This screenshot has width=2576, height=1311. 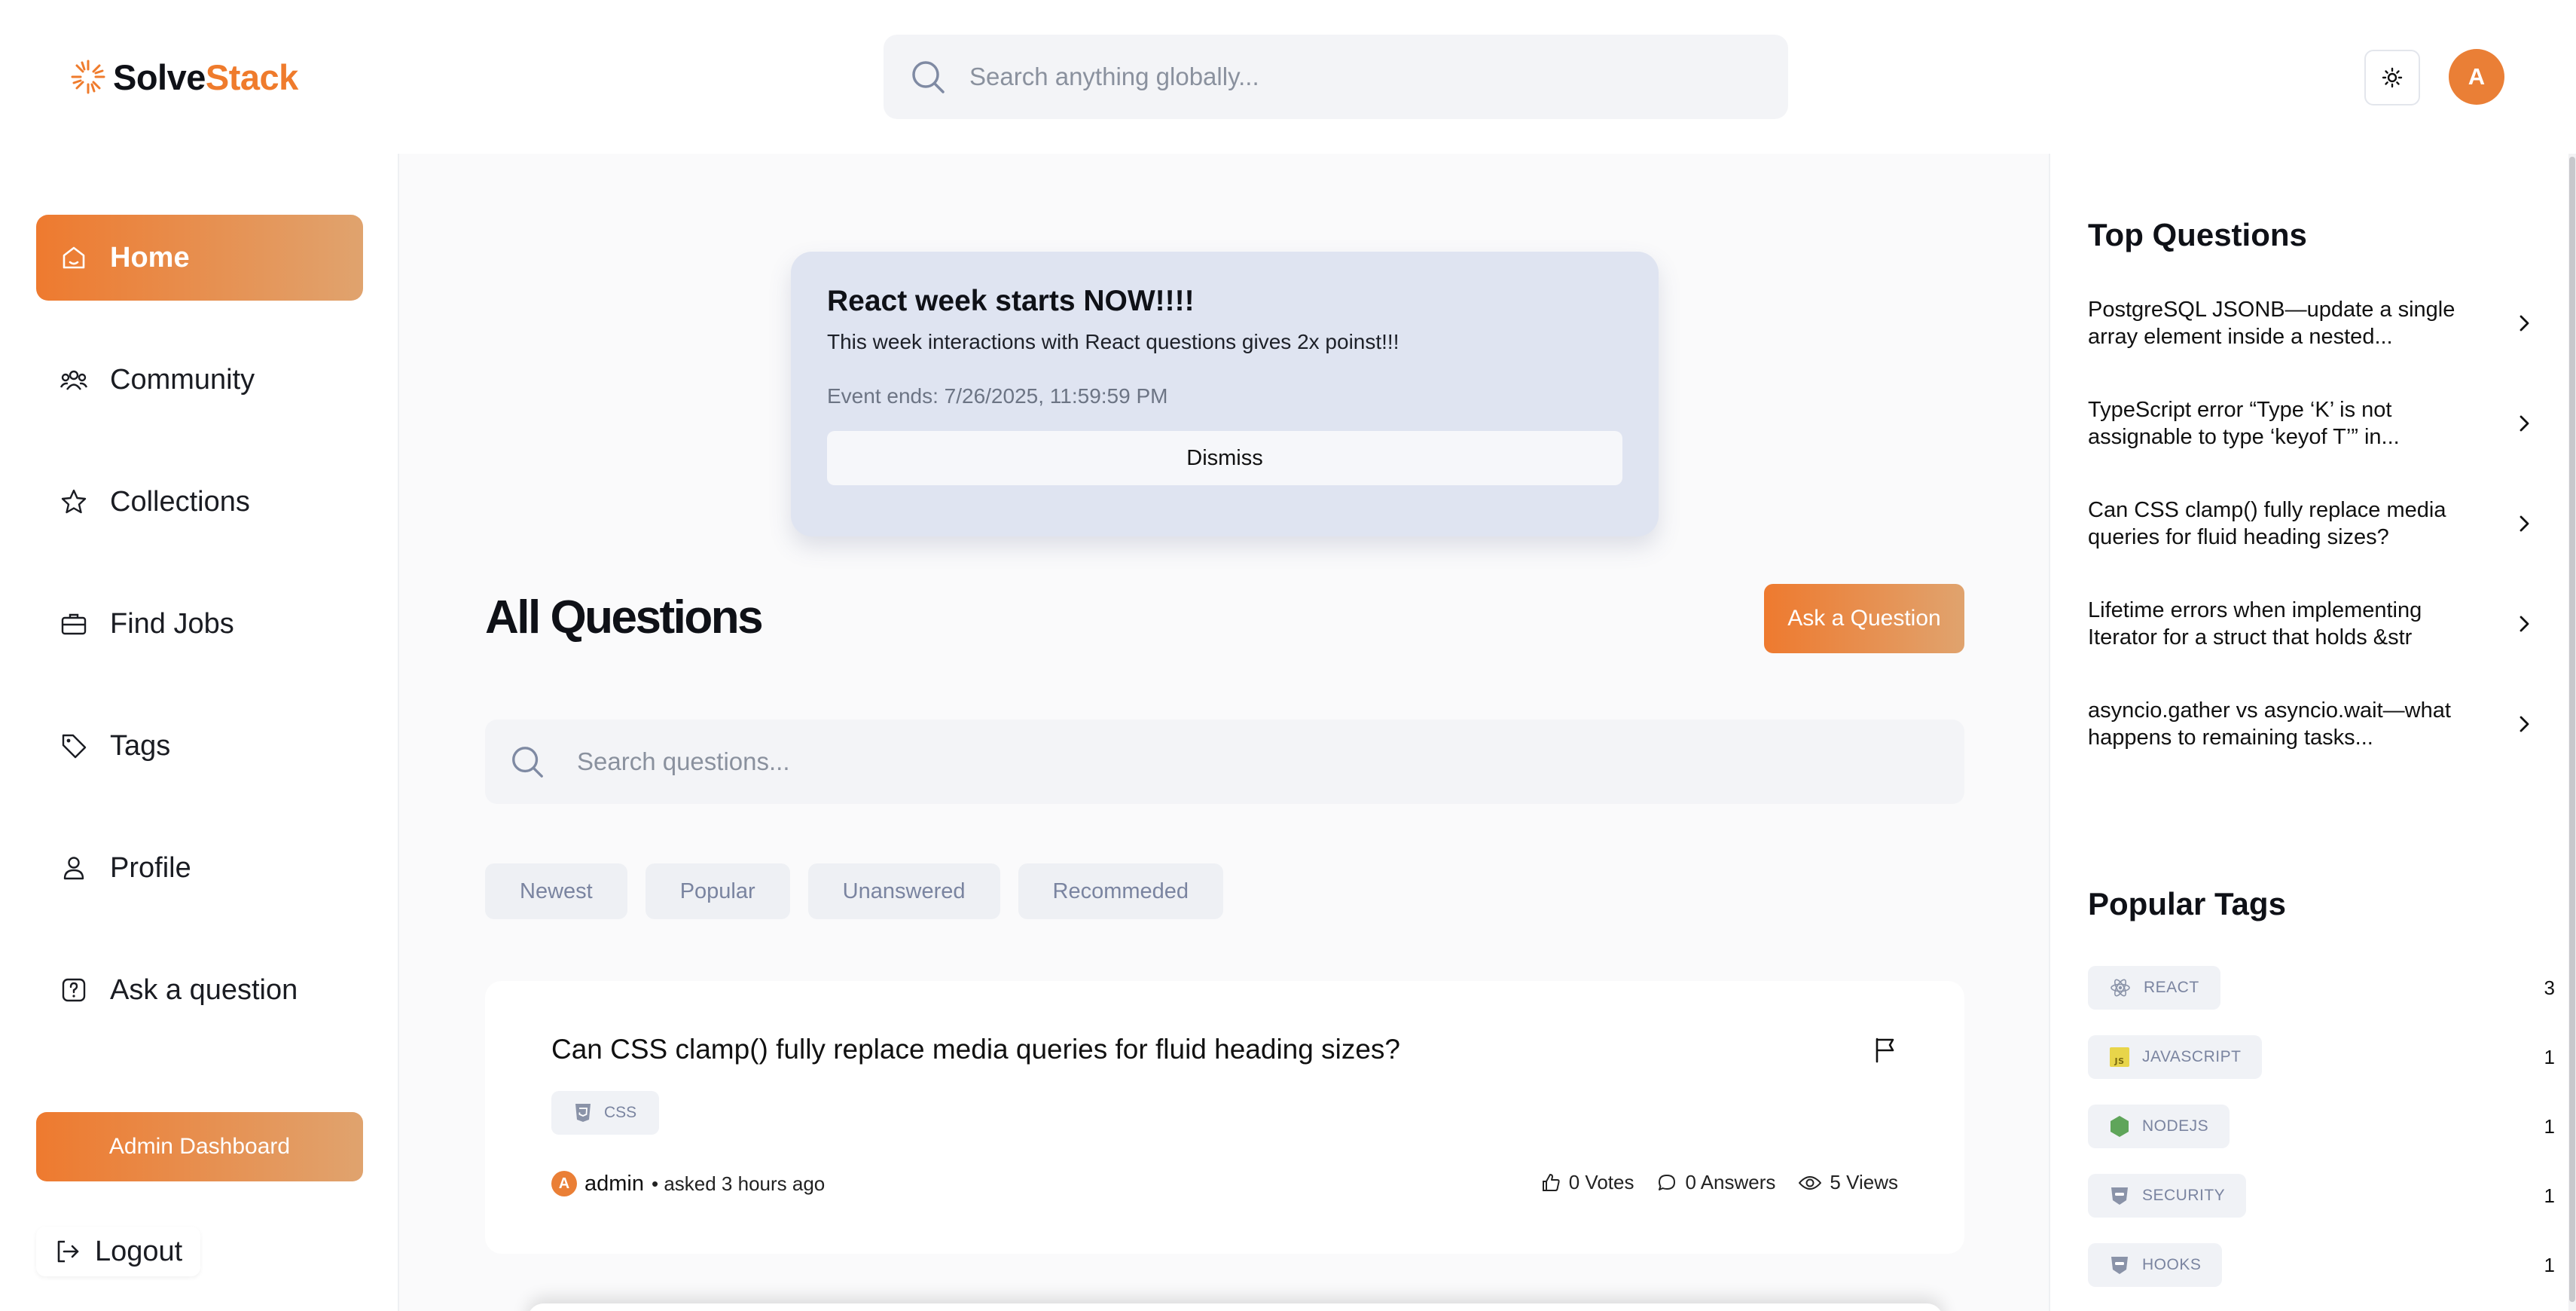 I want to click on views-count: 5 Views, so click(x=1864, y=1182).